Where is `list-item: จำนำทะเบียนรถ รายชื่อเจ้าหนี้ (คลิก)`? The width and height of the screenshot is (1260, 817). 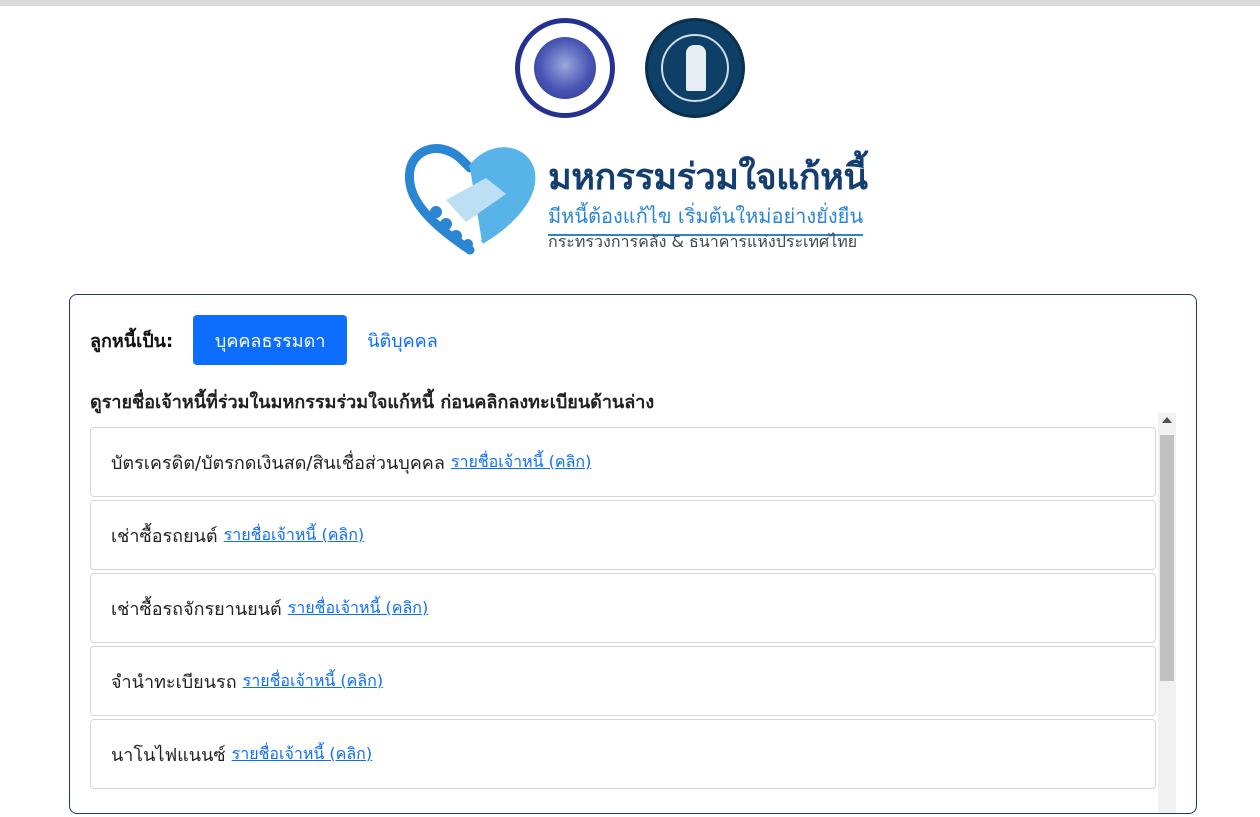 list-item: จำนำทะเบียนรถ รายชื่อเจ้าหนี้ (คลิก) is located at coordinates (623, 681).